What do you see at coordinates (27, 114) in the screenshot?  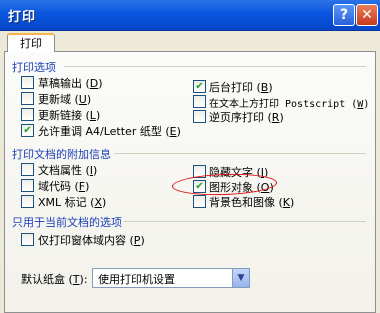 I see `checkbox-update-links` at bounding box center [27, 114].